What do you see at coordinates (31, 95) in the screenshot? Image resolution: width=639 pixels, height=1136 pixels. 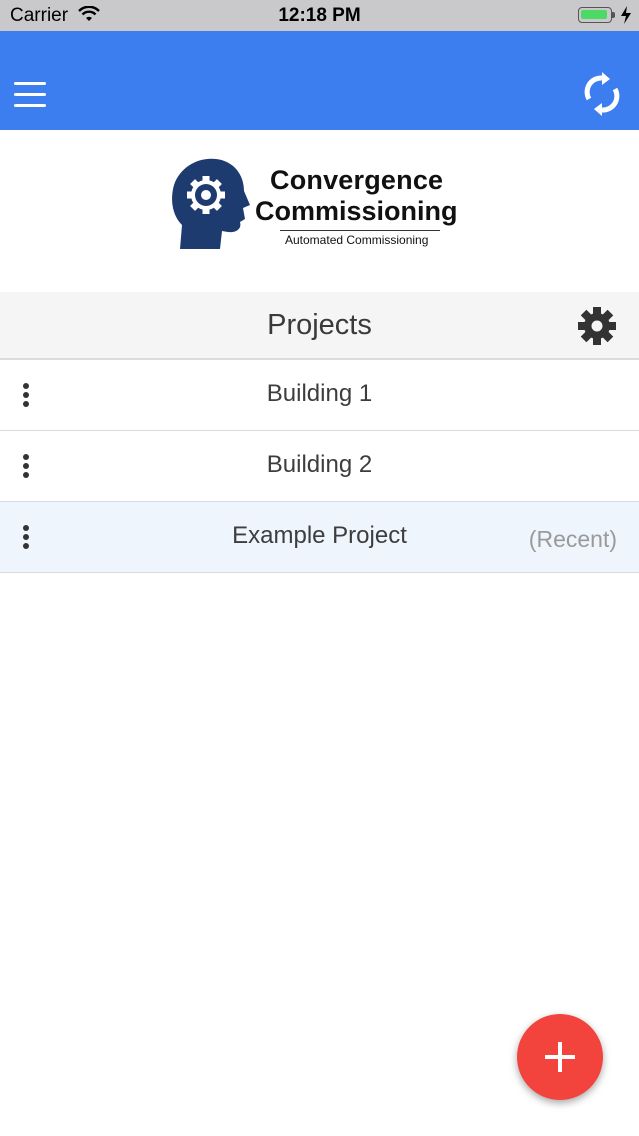 I see `menu-icon` at bounding box center [31, 95].